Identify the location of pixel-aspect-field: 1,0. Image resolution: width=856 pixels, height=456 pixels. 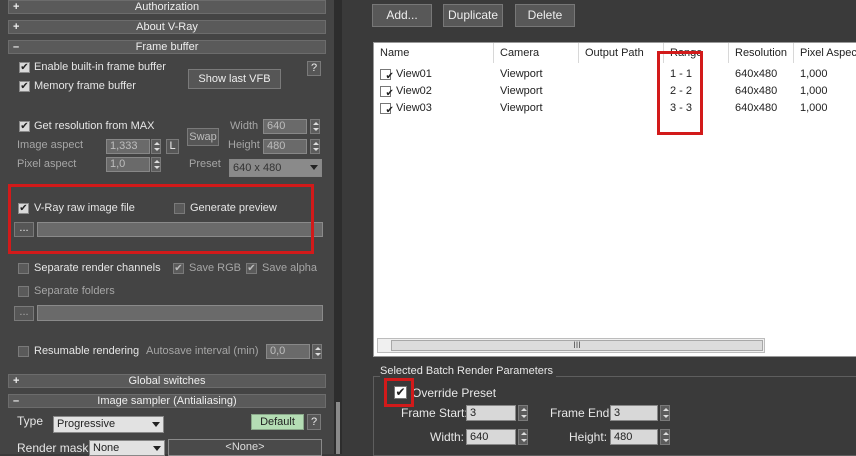
(128, 164).